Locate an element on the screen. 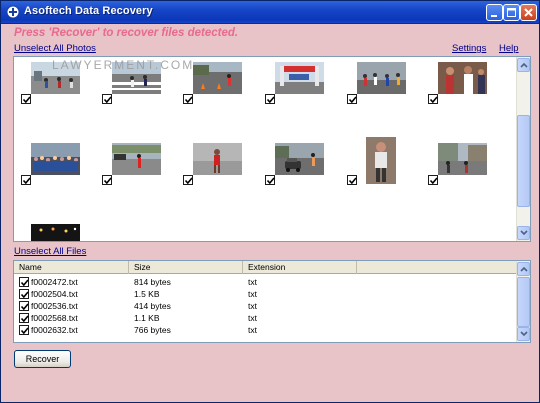 Image resolution: width=540 pixels, height=403 pixels. help-link: Help is located at coordinates (509, 48).